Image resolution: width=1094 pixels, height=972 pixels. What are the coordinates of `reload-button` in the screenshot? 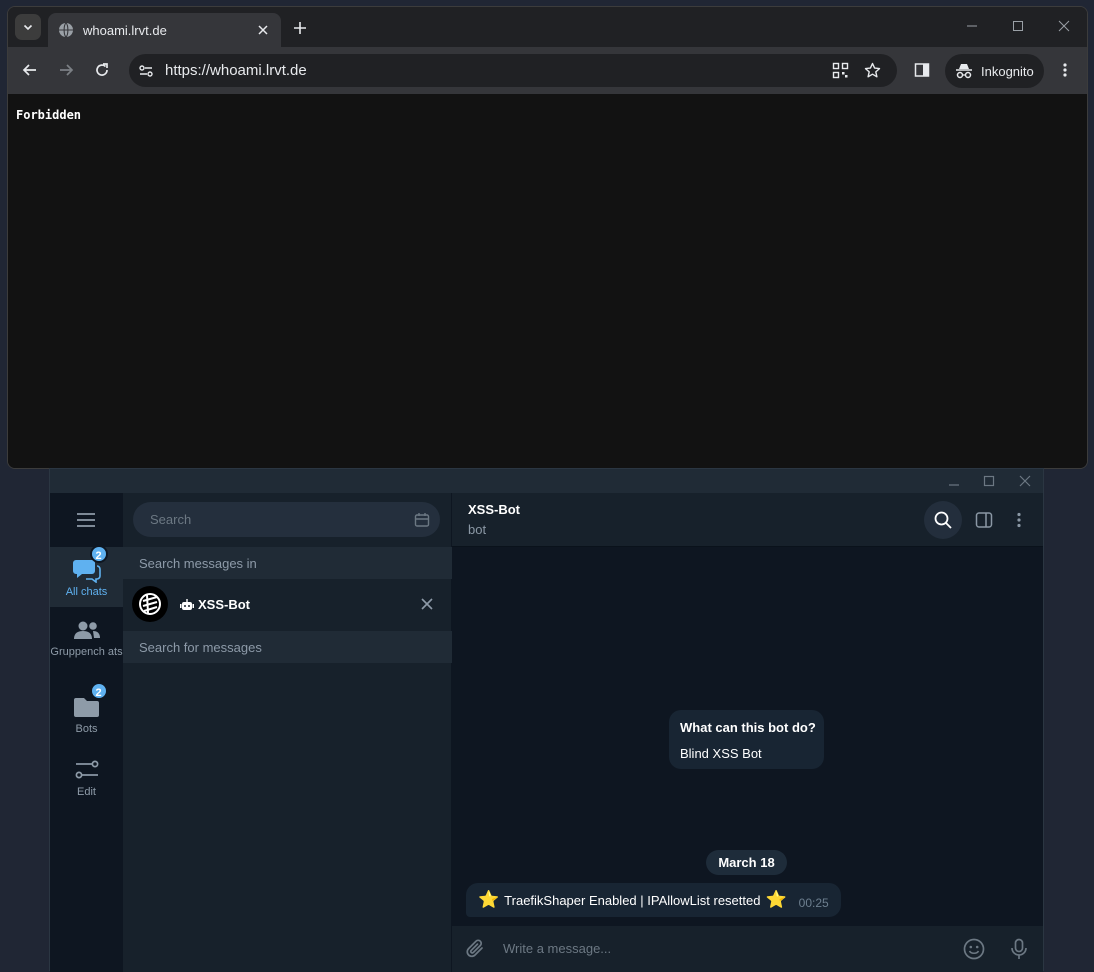 It's located at (102, 70).